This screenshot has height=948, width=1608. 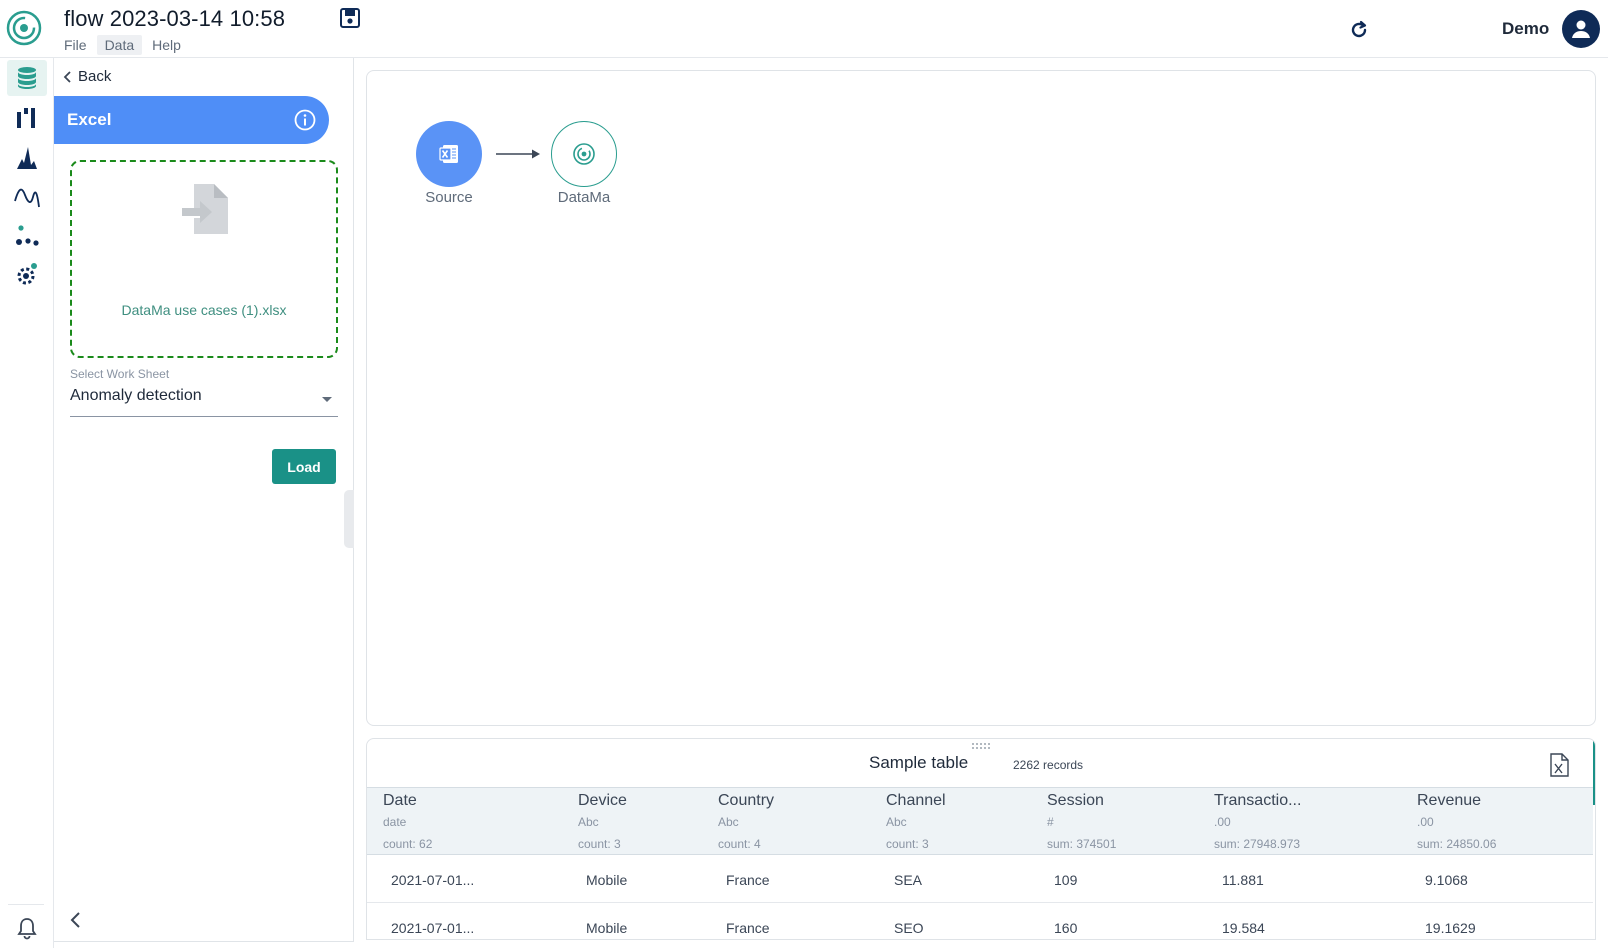 I want to click on datama-icon, so click(x=584, y=154).